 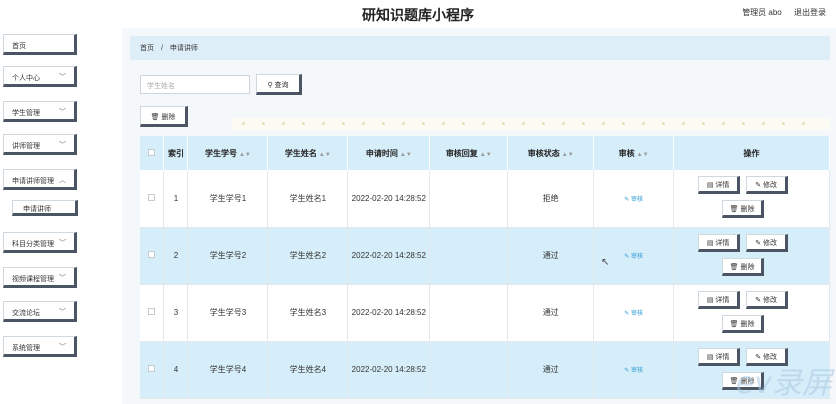 I want to click on current-user: 管理员 abo, so click(x=762, y=12).